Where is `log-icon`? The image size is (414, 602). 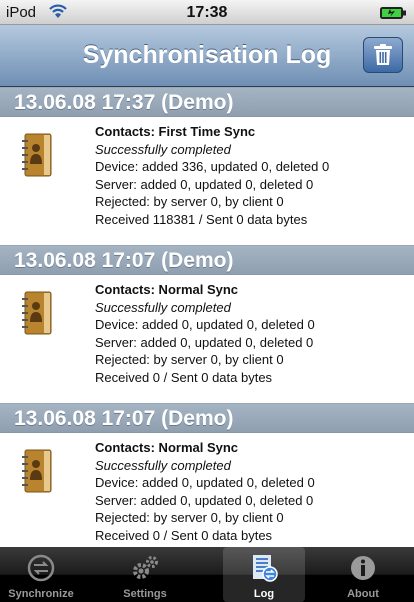
log-icon is located at coordinates (265, 568).